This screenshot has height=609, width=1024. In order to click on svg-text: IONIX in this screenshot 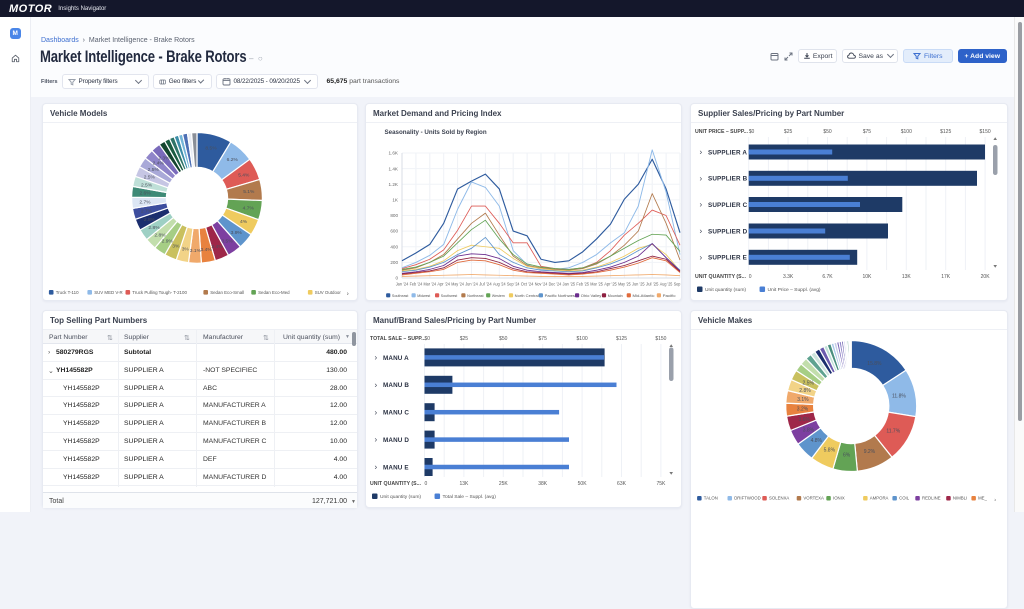, I will do `click(839, 498)`.